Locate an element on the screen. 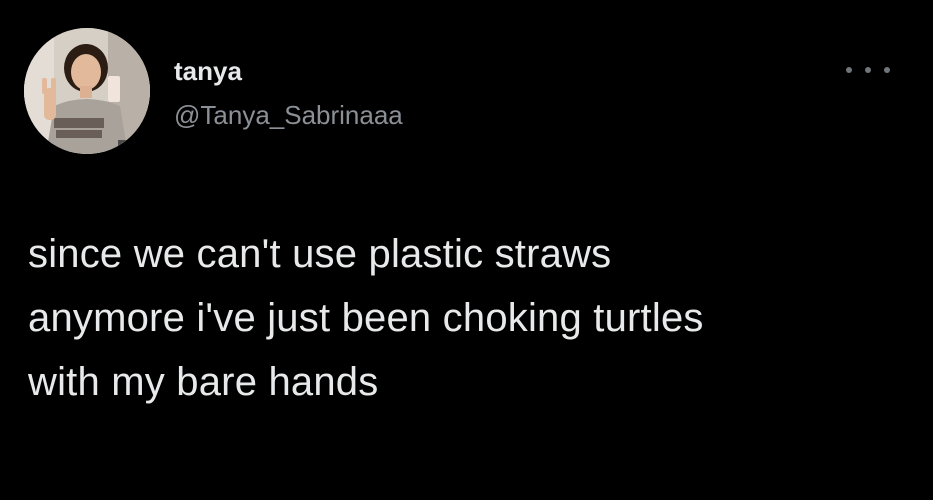 The width and height of the screenshot is (933, 500). tweet-text-line: anymore i've just been choking turtles is located at coordinates (366, 318).